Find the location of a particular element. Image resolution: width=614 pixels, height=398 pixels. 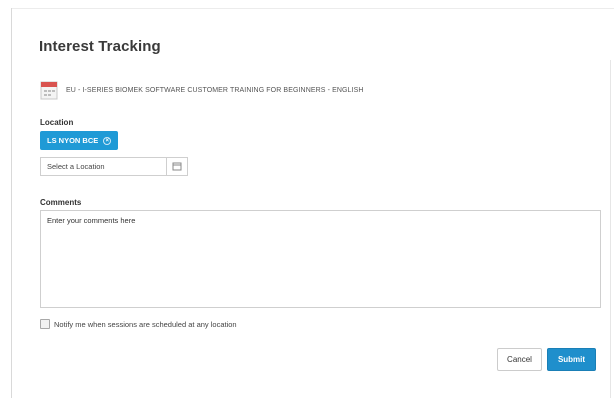

location-chip: LS NYON BCE × is located at coordinates (79, 140).